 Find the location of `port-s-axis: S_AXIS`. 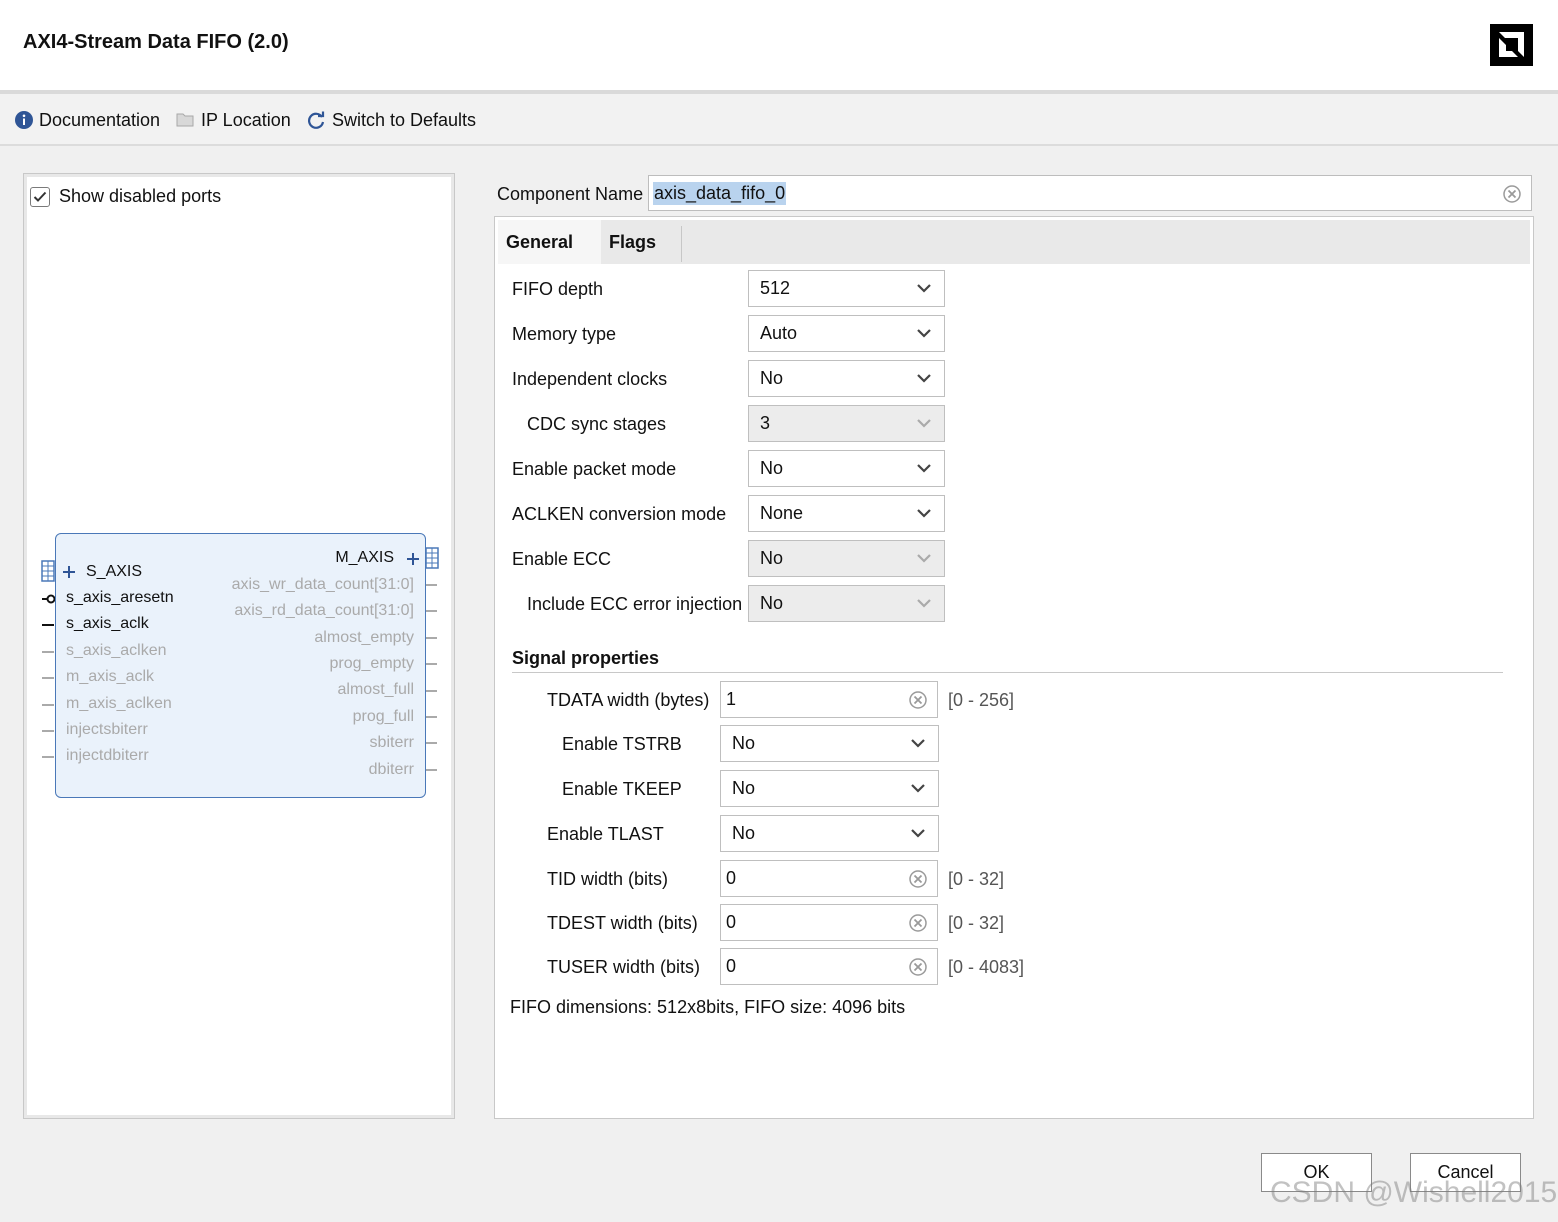

port-s-axis: S_AXIS is located at coordinates (114, 572).